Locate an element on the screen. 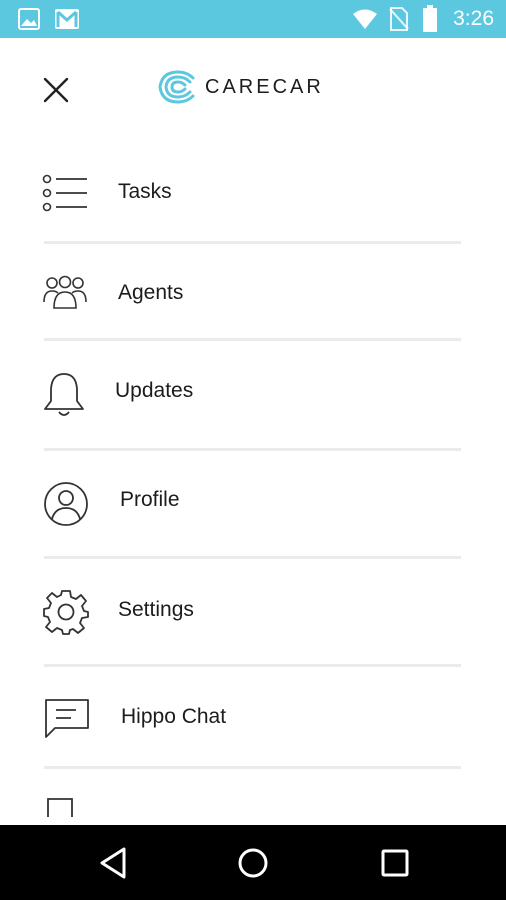 This screenshot has height=900, width=506. agents-icon is located at coordinates (65, 292).